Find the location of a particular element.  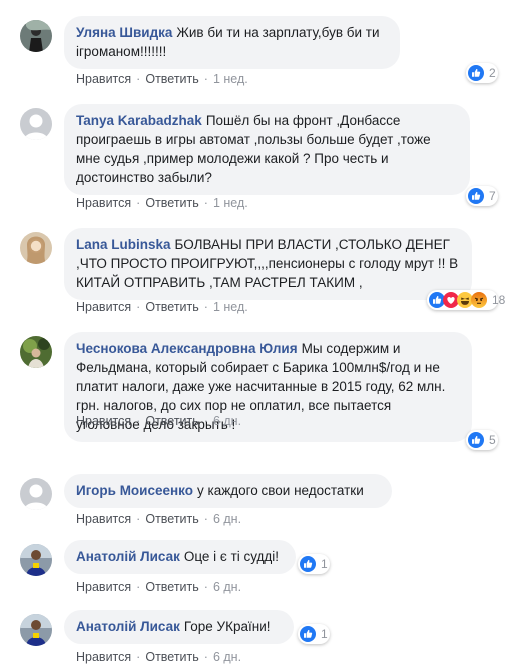

comment-bubble: Игорь Моисеенко у каждого свои недостатки is located at coordinates (228, 491).